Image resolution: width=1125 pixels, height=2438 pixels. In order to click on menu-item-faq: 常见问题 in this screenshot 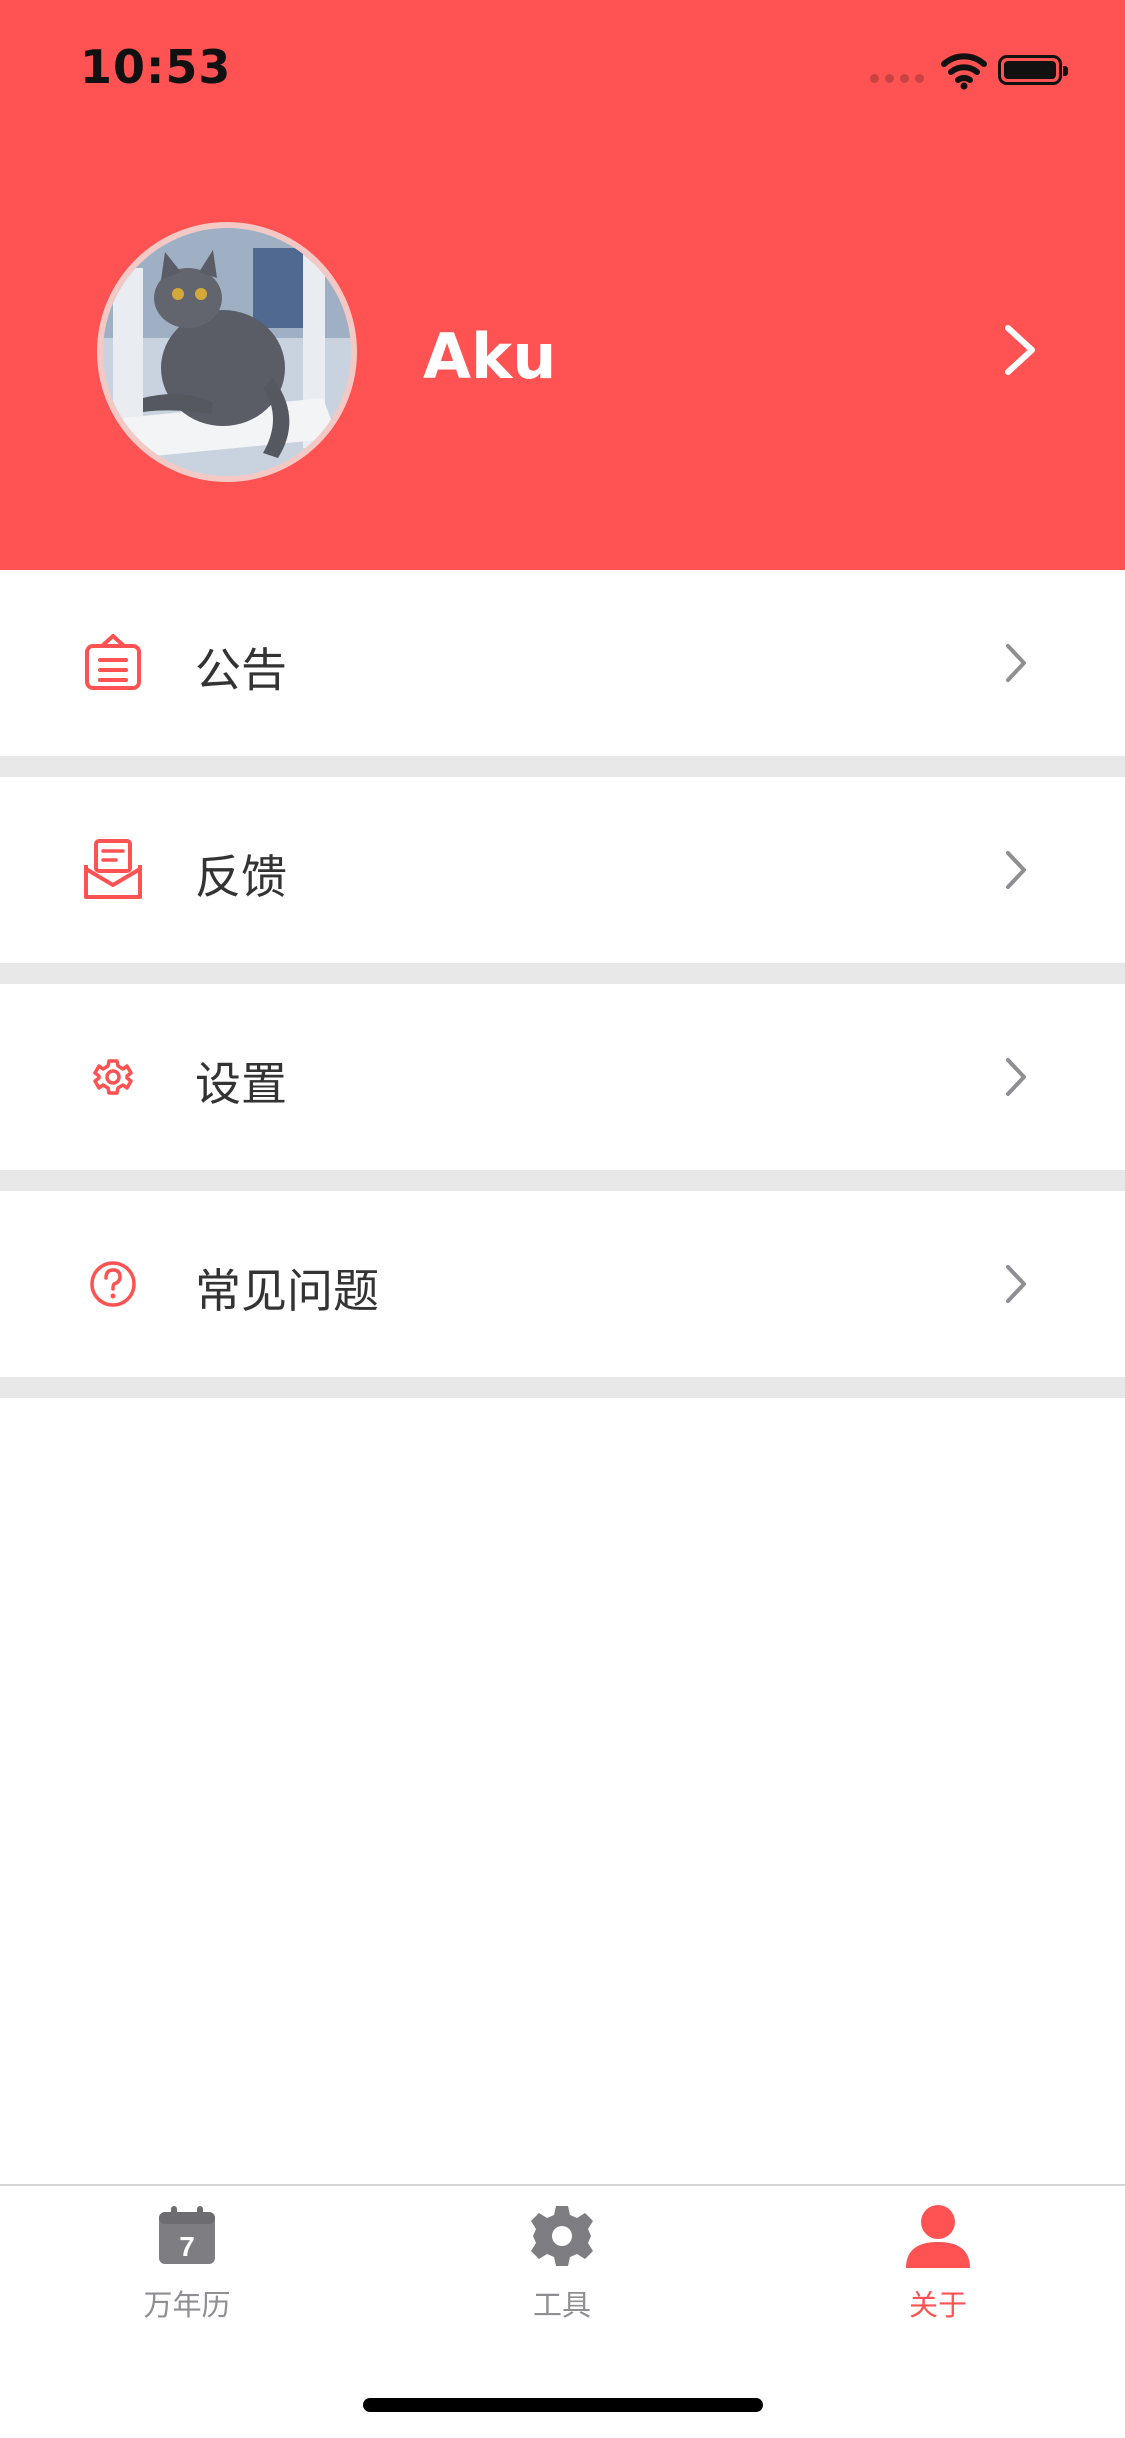, I will do `click(562, 1294)`.